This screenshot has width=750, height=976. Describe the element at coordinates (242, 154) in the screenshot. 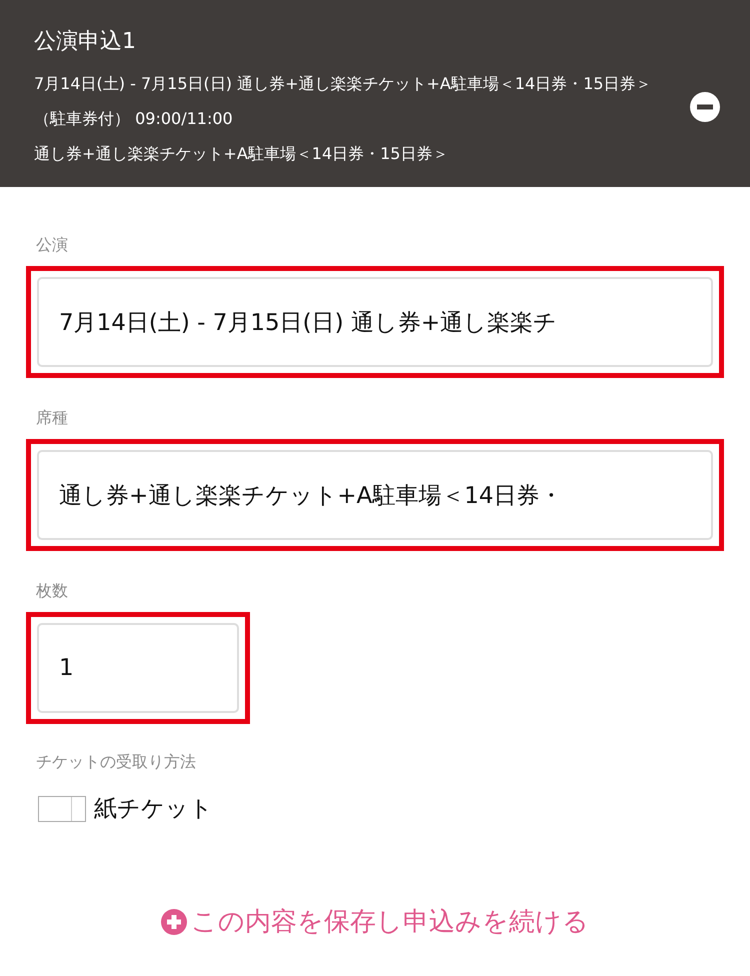

I see `summary-text: 通し券+通し楽楽チケット+A駐車場＜14日券・15日券＞` at that location.